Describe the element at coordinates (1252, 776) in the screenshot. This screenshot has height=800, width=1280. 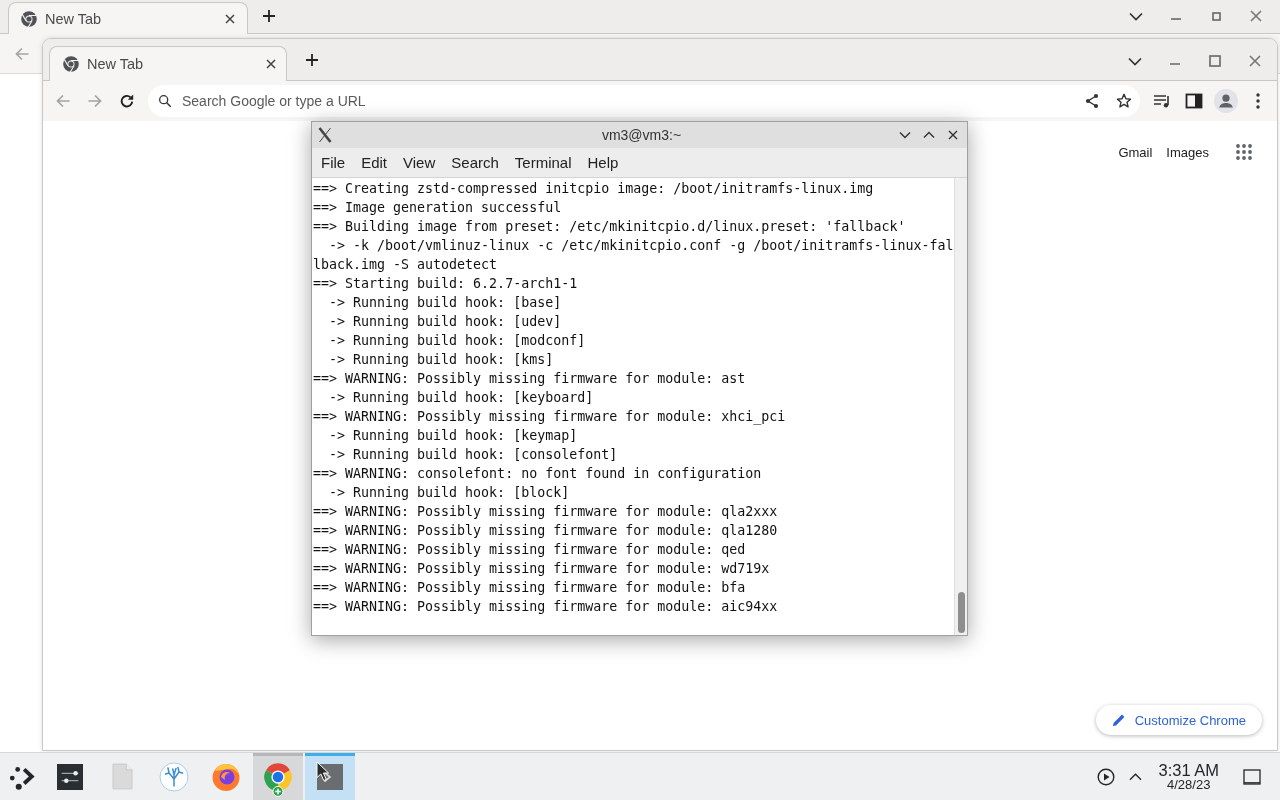
I see `show-desktop-icon` at that location.